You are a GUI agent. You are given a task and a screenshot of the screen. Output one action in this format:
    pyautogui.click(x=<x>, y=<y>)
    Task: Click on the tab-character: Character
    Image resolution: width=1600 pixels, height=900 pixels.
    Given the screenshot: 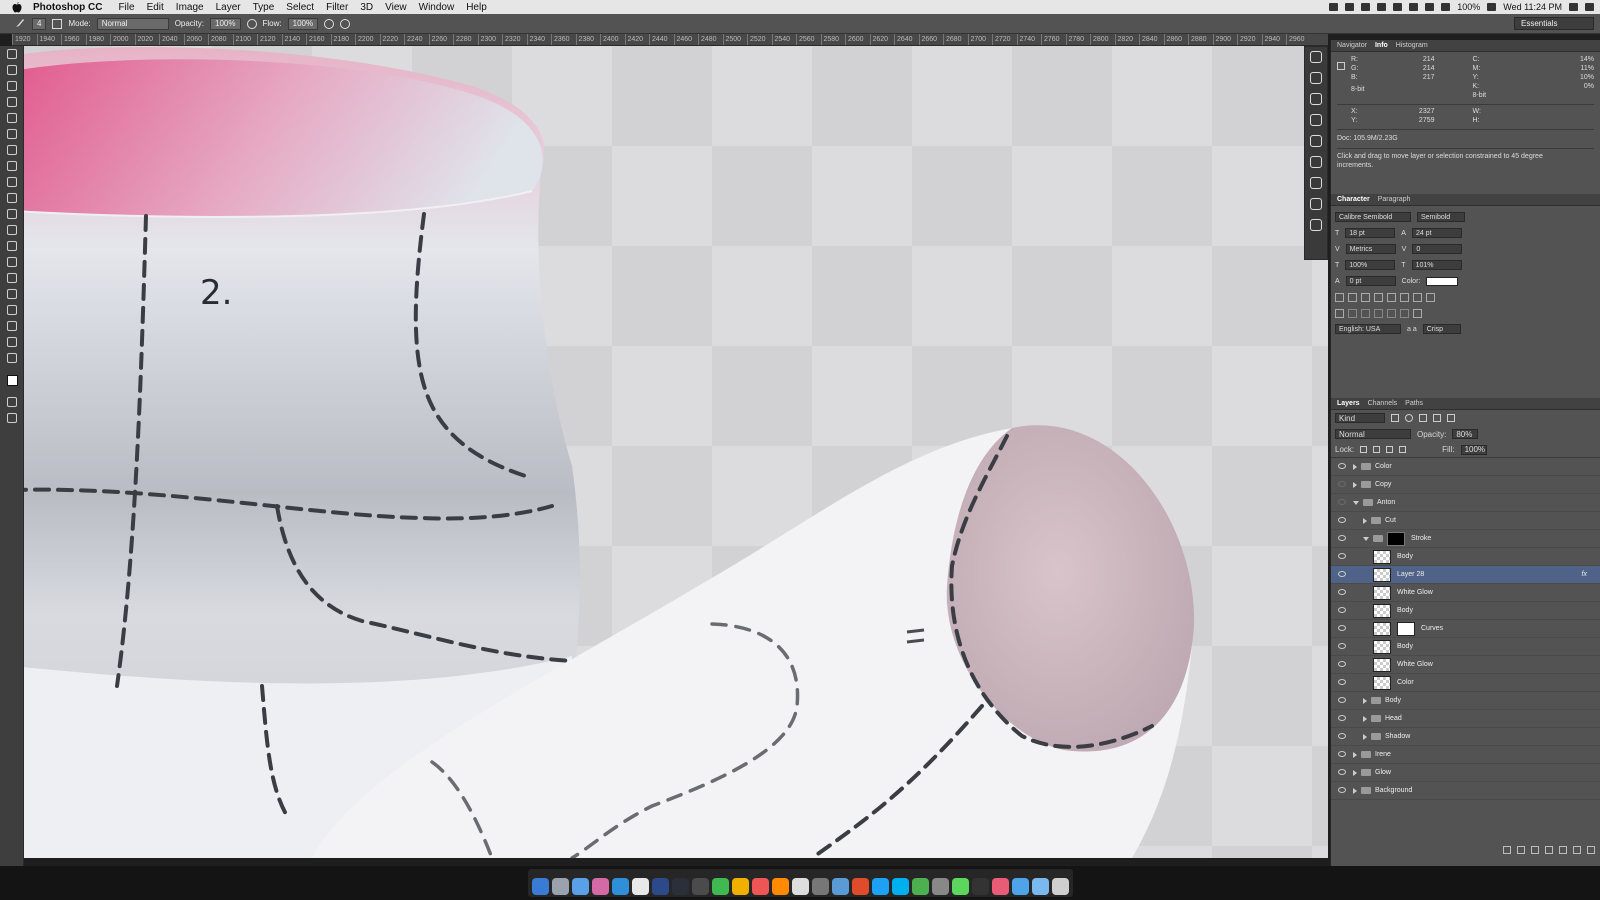 What is the action you would take?
    pyautogui.click(x=1353, y=199)
    